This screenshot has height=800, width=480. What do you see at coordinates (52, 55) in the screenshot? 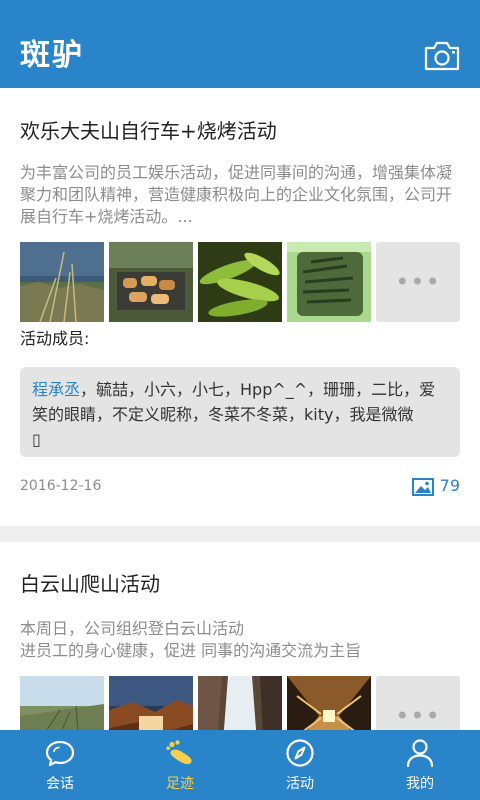
I see `app-logo: 斑驴` at bounding box center [52, 55].